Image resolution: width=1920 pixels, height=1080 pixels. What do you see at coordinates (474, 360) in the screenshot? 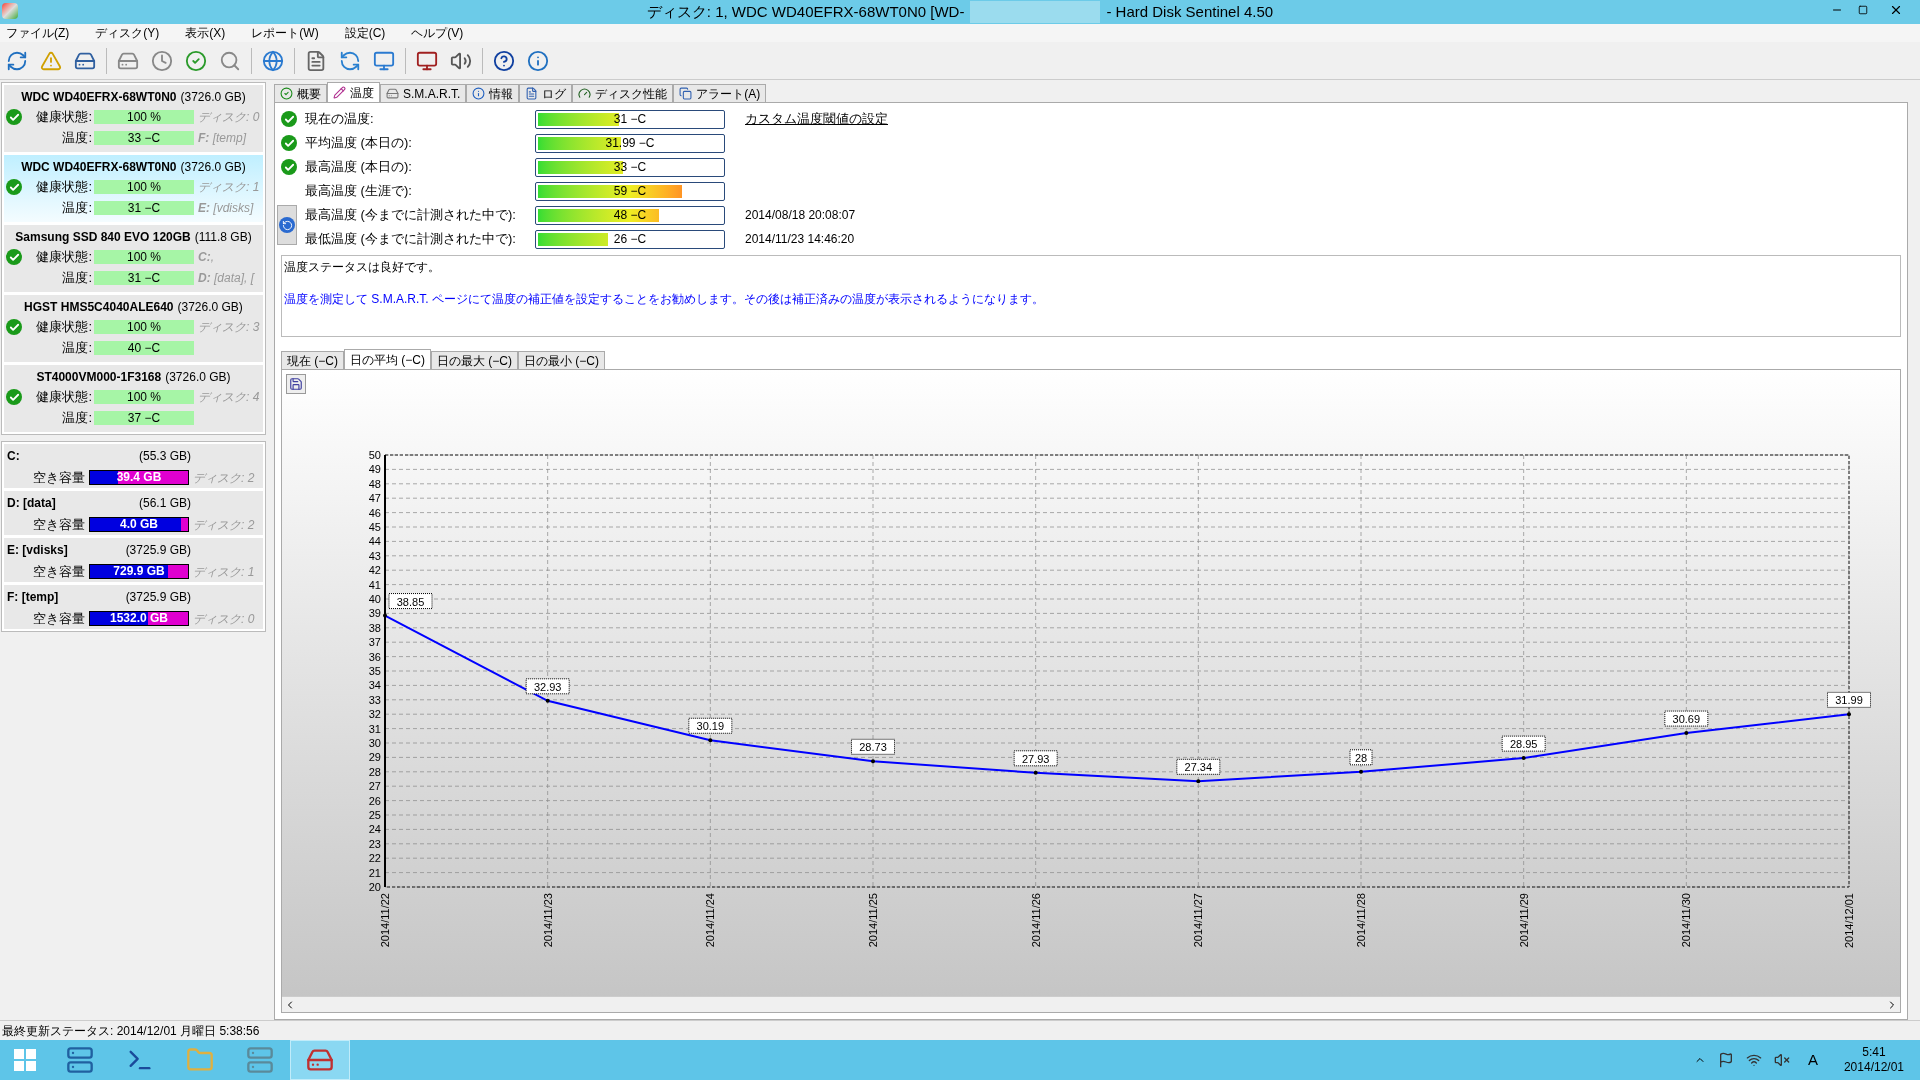
I see `chart-tab: 日の最大 (−C)` at bounding box center [474, 360].